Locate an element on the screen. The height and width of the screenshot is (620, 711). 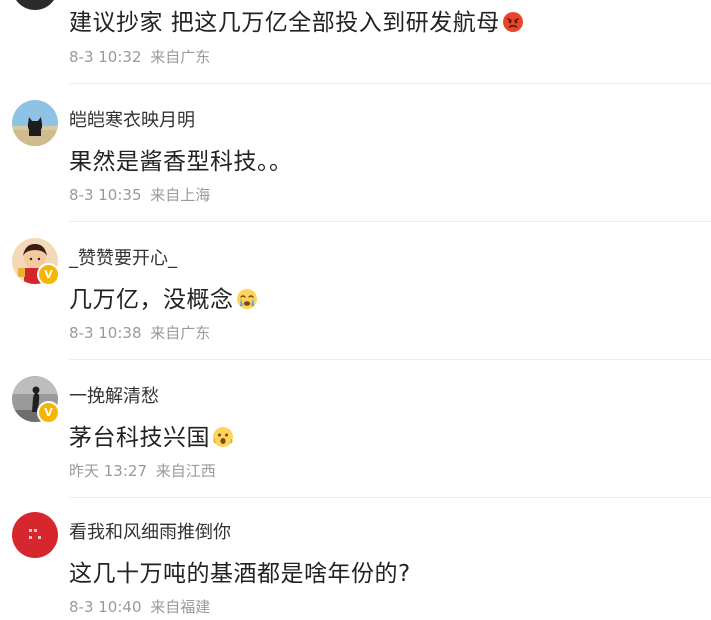
comment-date: 8-3 10:35 is located at coordinates (105, 195).